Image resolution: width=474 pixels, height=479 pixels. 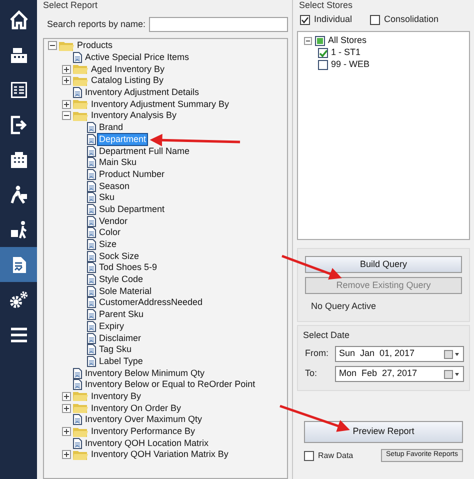 What do you see at coordinates (136, 408) in the screenshot?
I see `tree-item: Inventory On Order By` at bounding box center [136, 408].